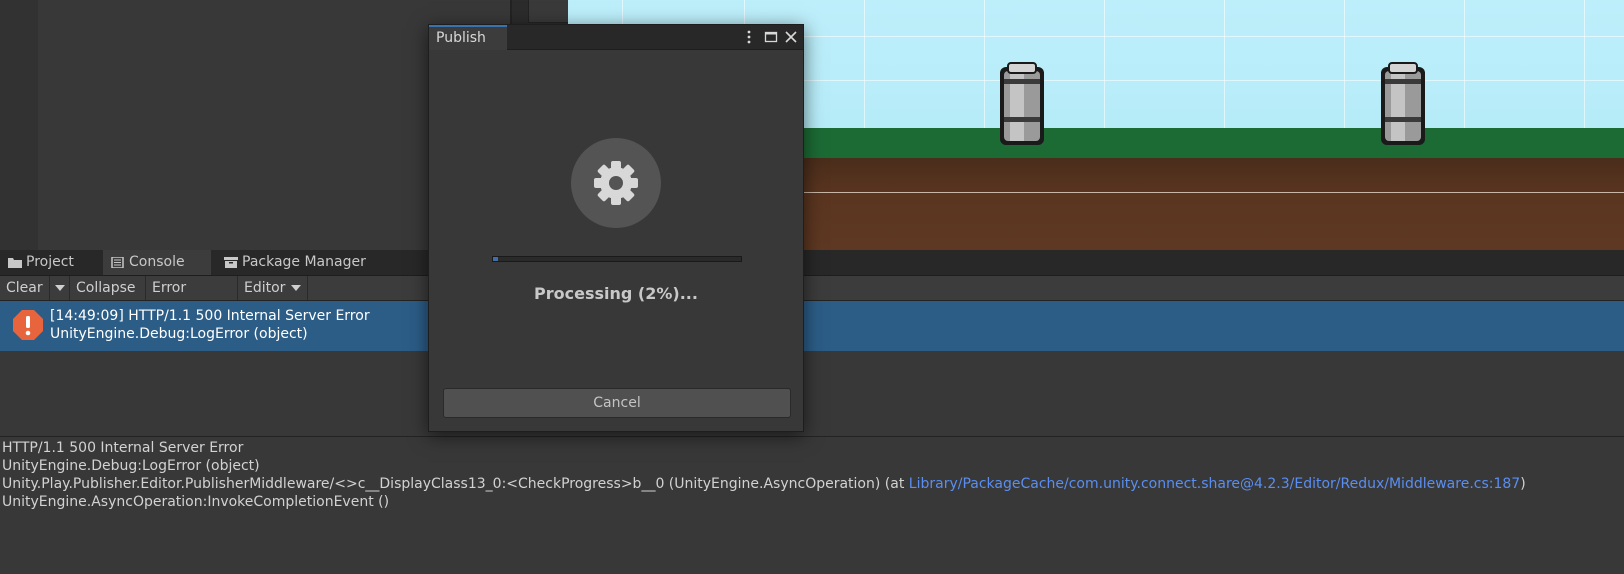 The width and height of the screenshot is (1624, 574). I want to click on folder-icon, so click(15, 263).